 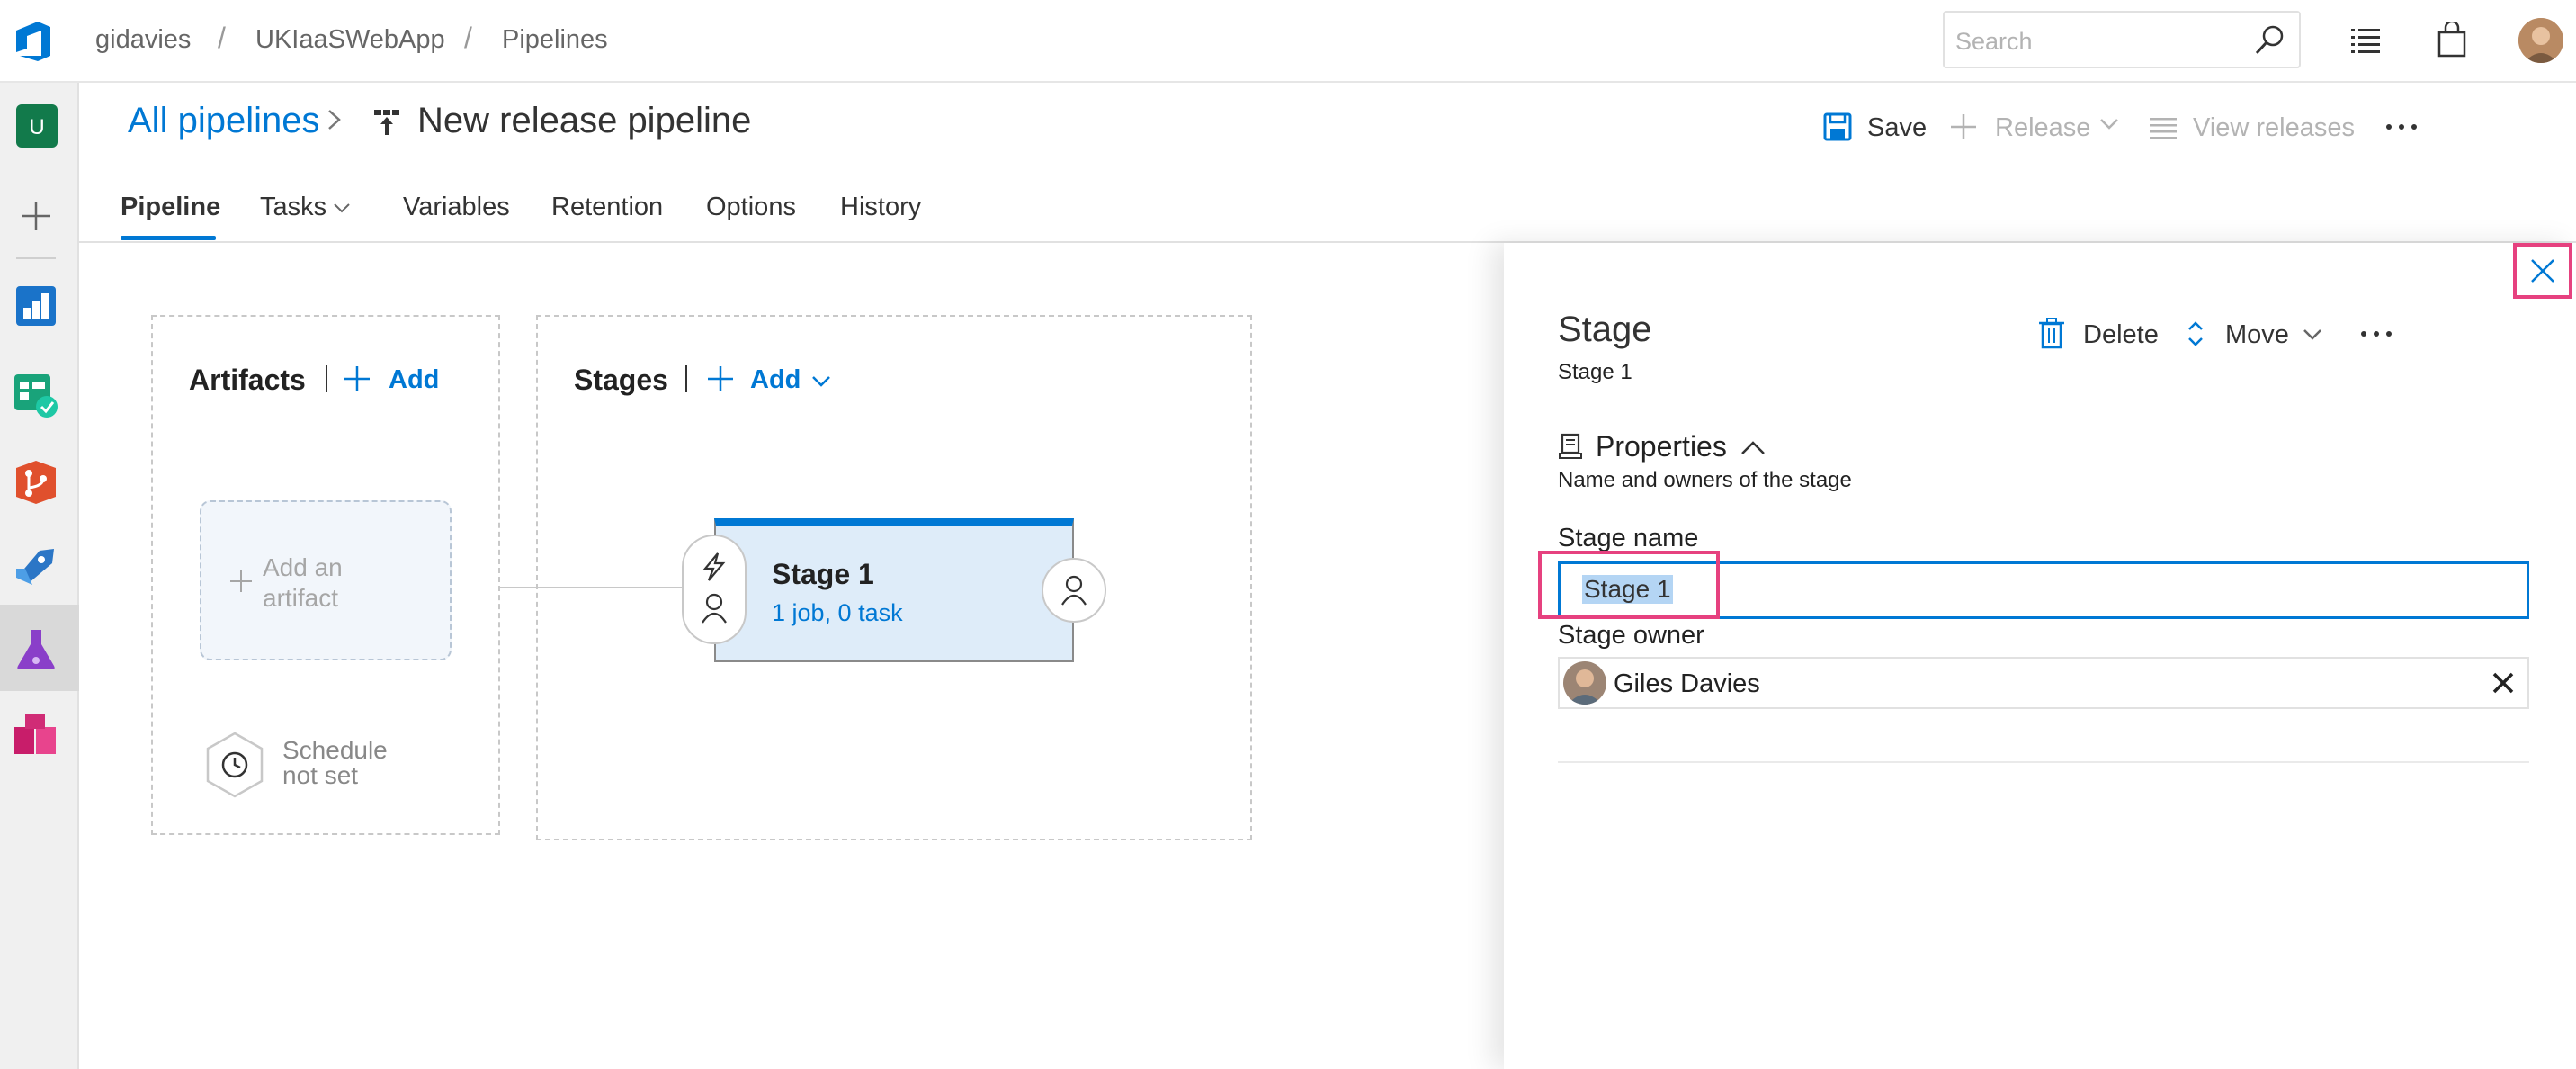 I want to click on tab-tasks: Tasks, so click(x=293, y=207).